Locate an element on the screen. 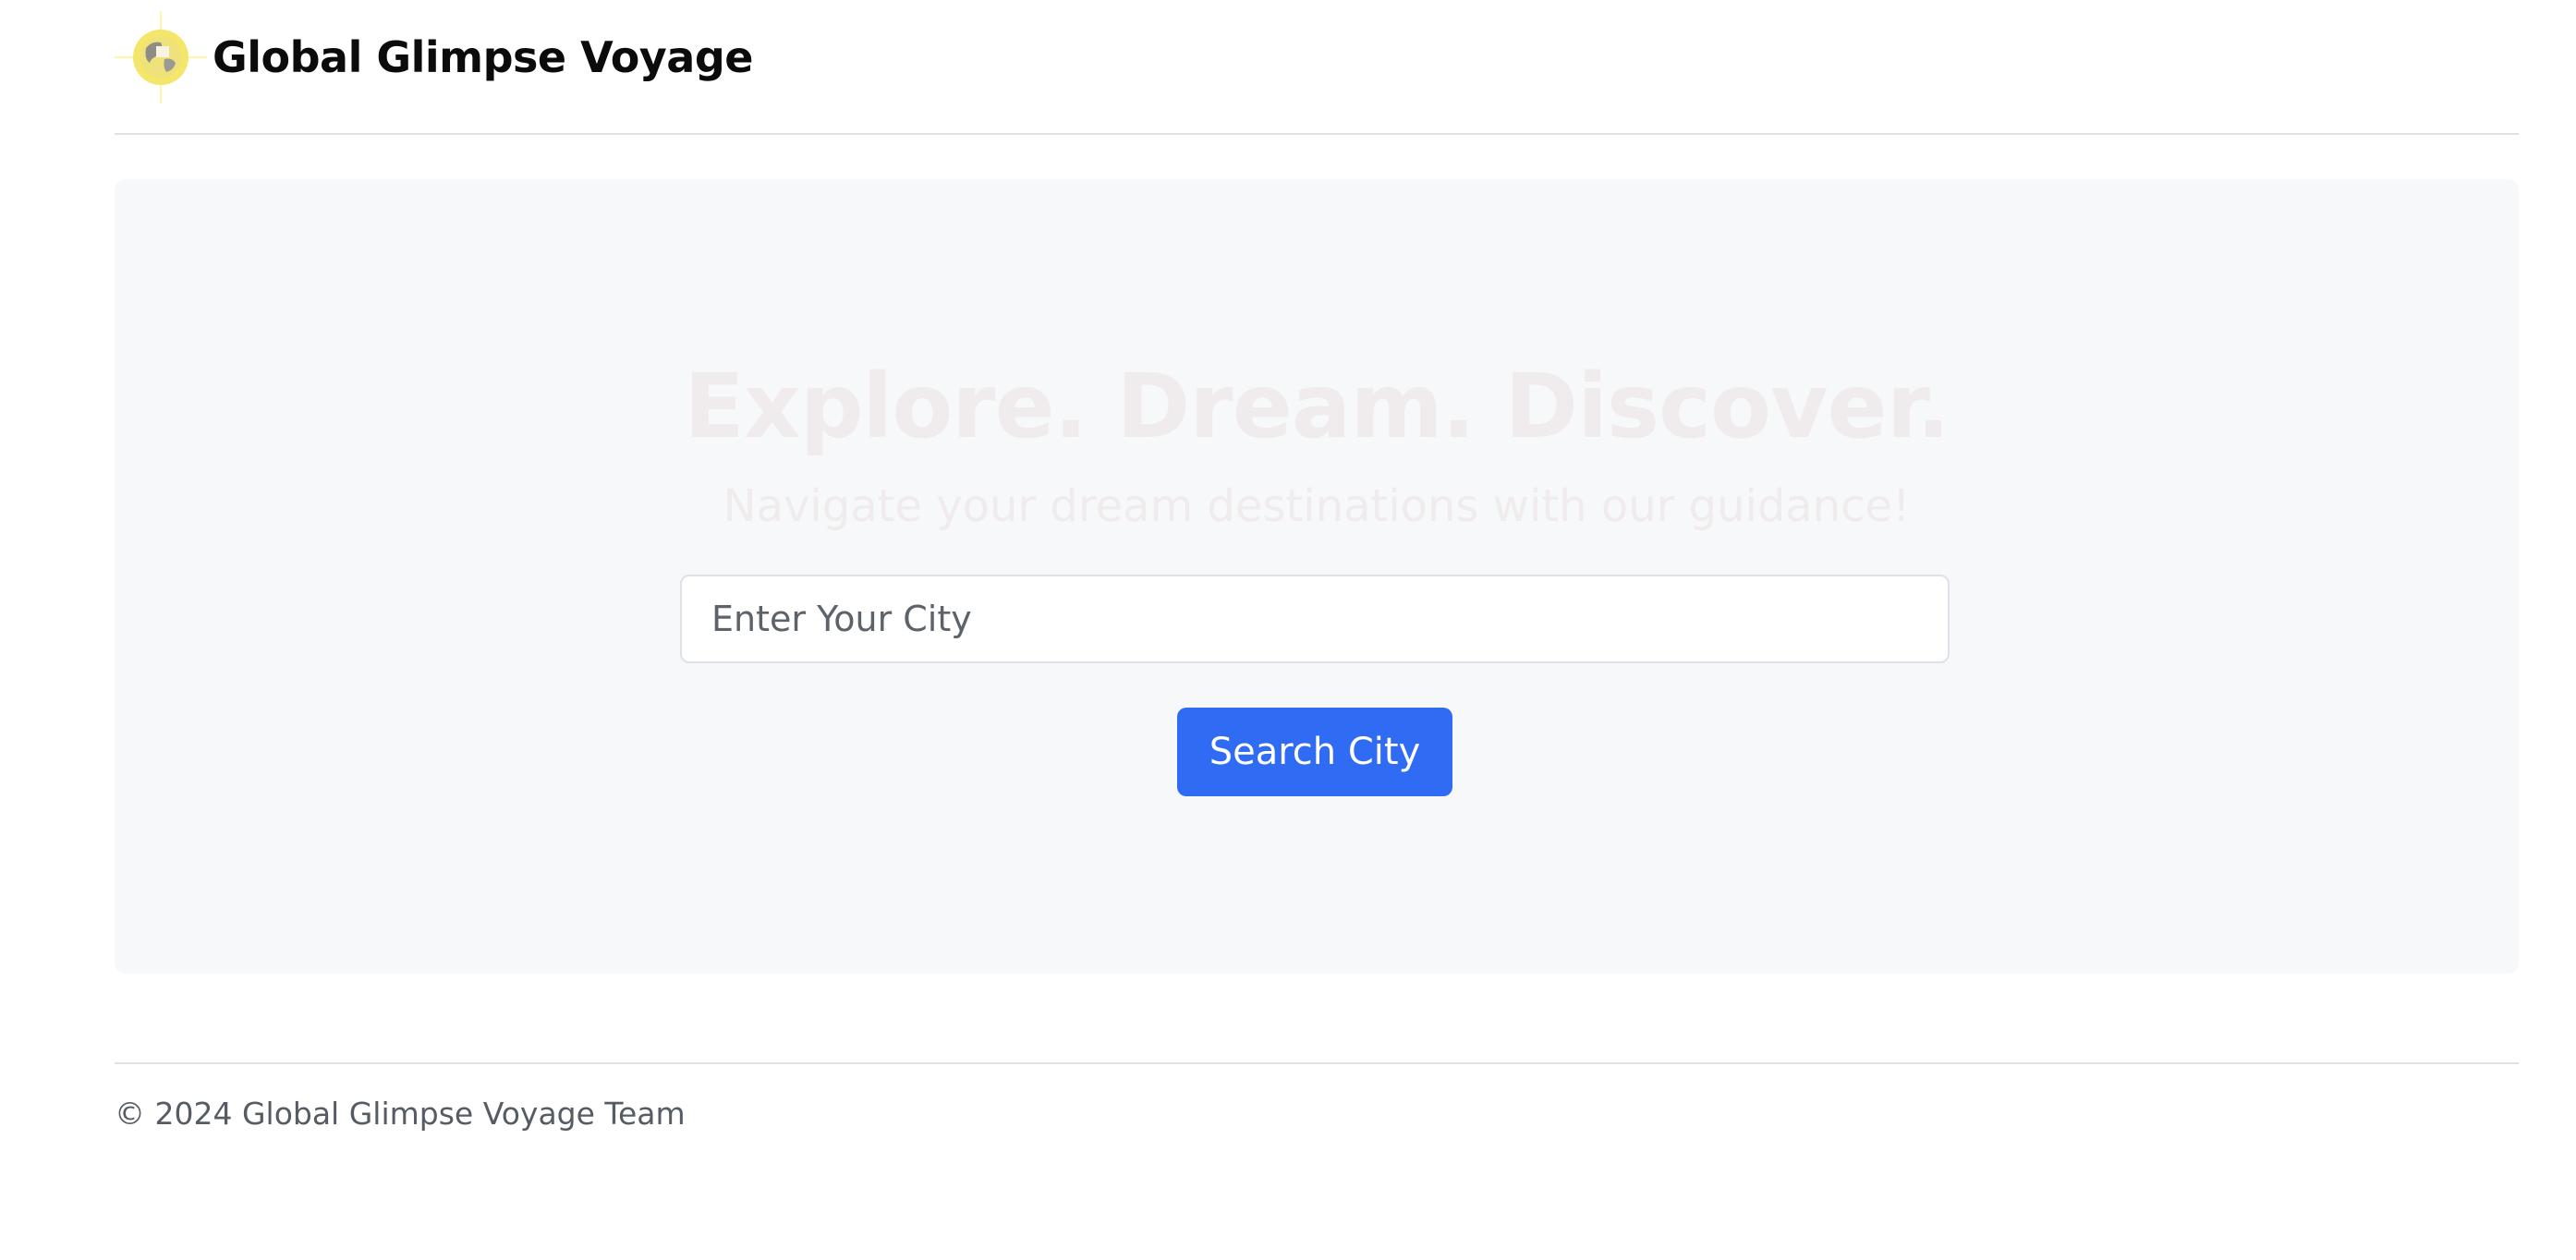  site-header: Global Glimpse Voyage is located at coordinates (1317, 67).